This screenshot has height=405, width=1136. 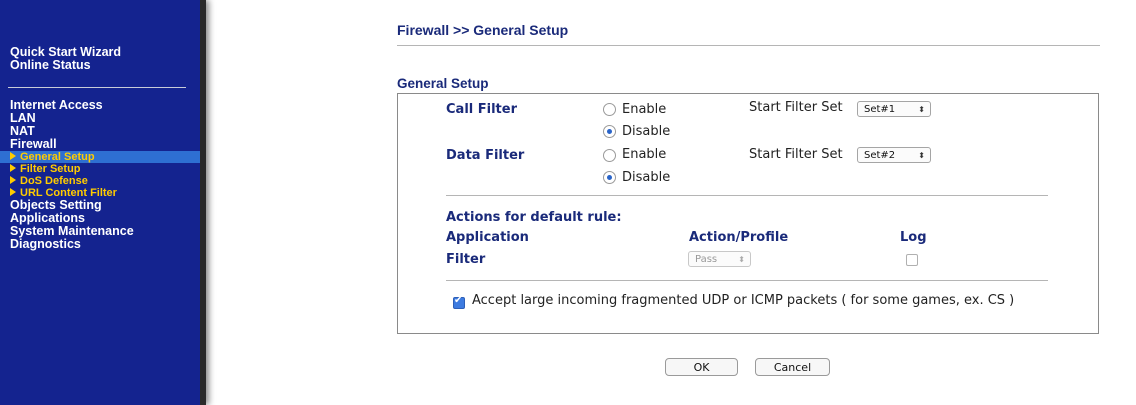 I want to click on data-filter-disable-radio, so click(x=609, y=177).